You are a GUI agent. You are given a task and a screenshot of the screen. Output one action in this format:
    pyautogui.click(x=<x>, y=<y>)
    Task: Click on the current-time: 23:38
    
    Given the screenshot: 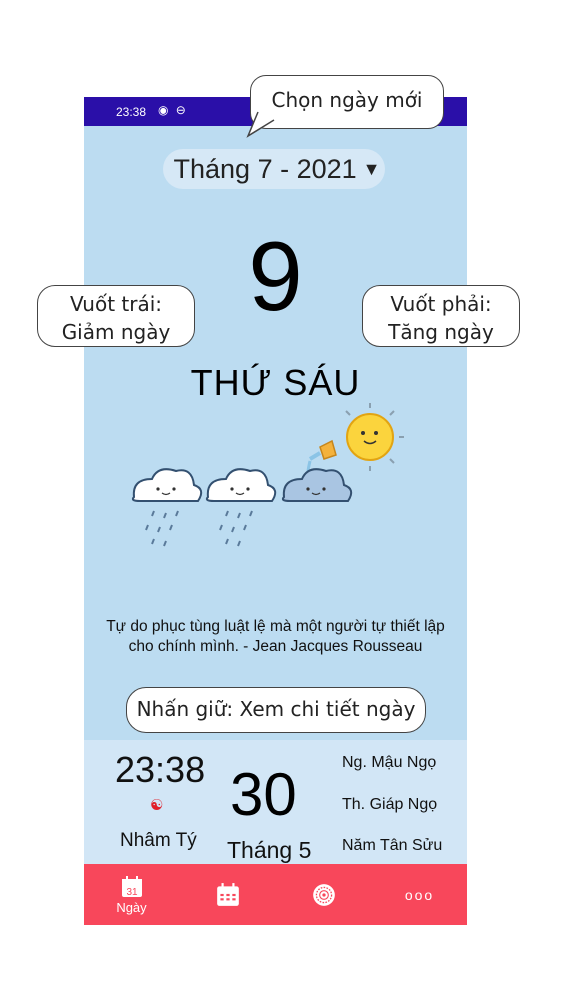 What is the action you would take?
    pyautogui.click(x=160, y=769)
    